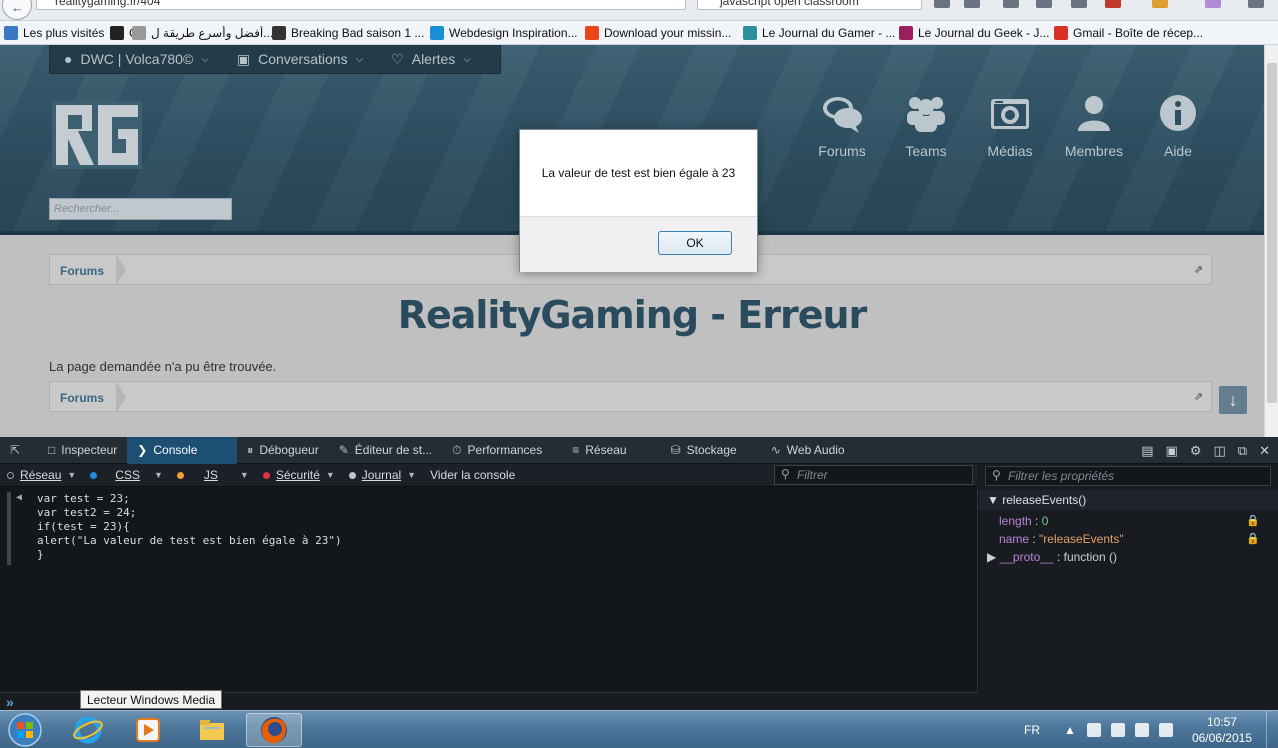 The image size is (1278, 748). Describe the element at coordinates (52, 450) in the screenshot. I see `inspector-icon: □` at that location.